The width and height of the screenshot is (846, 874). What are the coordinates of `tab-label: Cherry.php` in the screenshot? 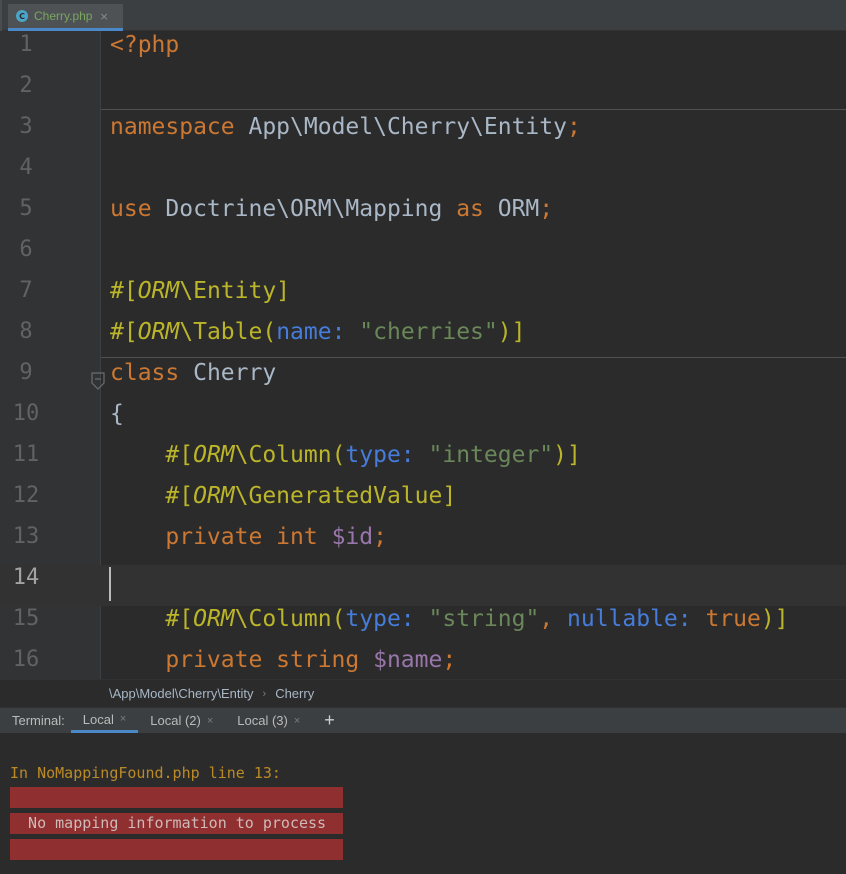 It's located at (63, 16).